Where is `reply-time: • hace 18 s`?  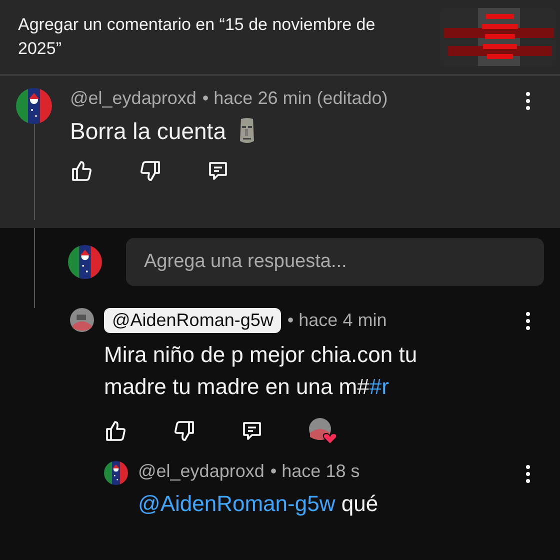 reply-time: • hace 18 s is located at coordinates (315, 471).